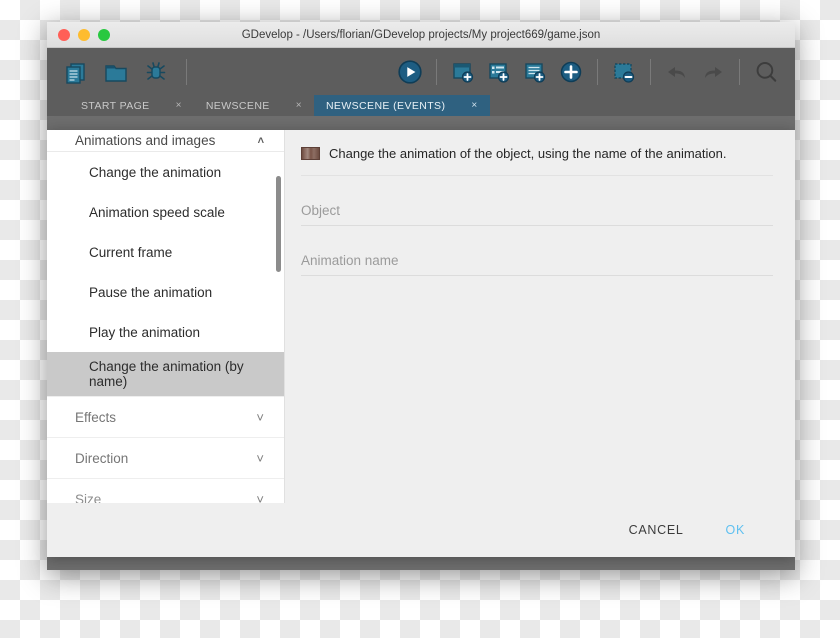  What do you see at coordinates (156, 72) in the screenshot?
I see `debug-icon` at bounding box center [156, 72].